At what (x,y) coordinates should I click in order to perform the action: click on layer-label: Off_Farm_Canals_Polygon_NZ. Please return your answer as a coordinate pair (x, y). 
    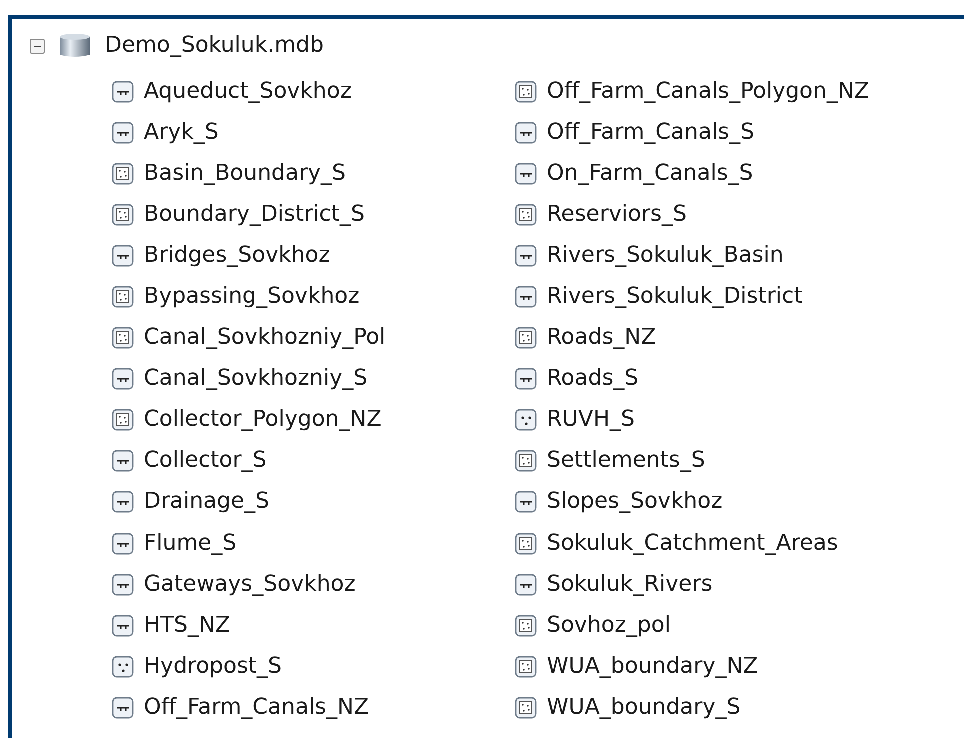
    Looking at the image, I should click on (708, 92).